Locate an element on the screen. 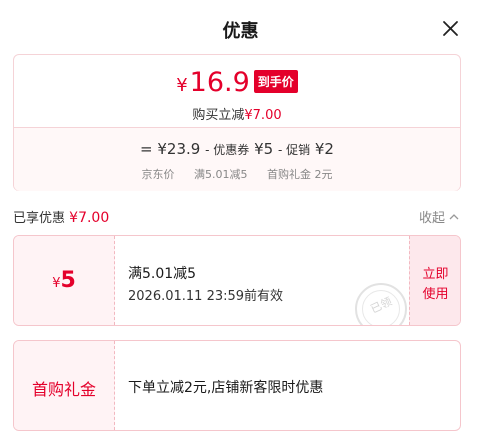  gift-description: 下单立减2元,店铺新客限时优惠 is located at coordinates (226, 388).